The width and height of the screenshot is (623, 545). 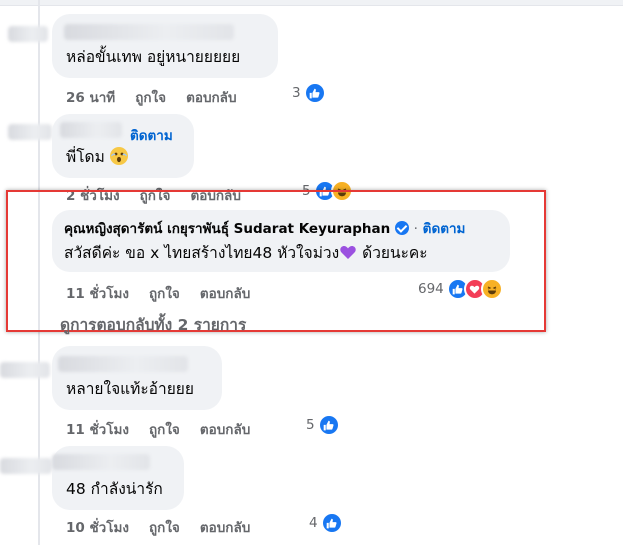 What do you see at coordinates (491, 289) in the screenshot?
I see `haha-reaction-icon` at bounding box center [491, 289].